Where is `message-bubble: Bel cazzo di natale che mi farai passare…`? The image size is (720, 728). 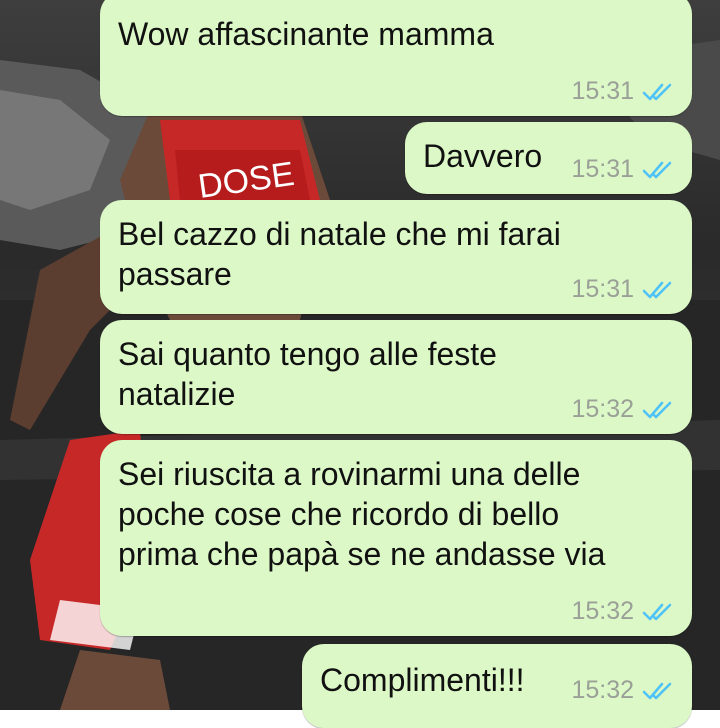 message-bubble: Bel cazzo di natale che mi farai passare… is located at coordinates (396, 257).